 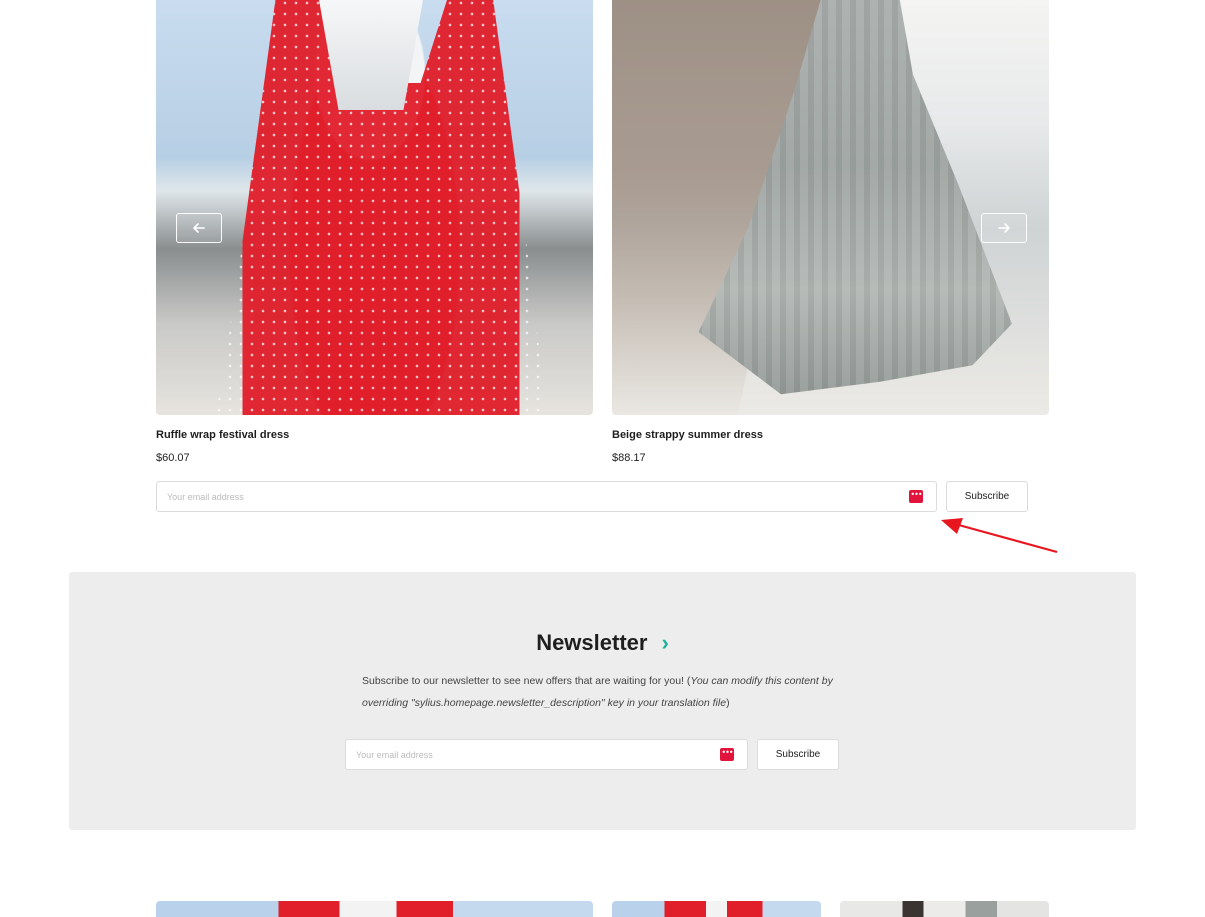 I want to click on email-field, so click(x=494, y=496).